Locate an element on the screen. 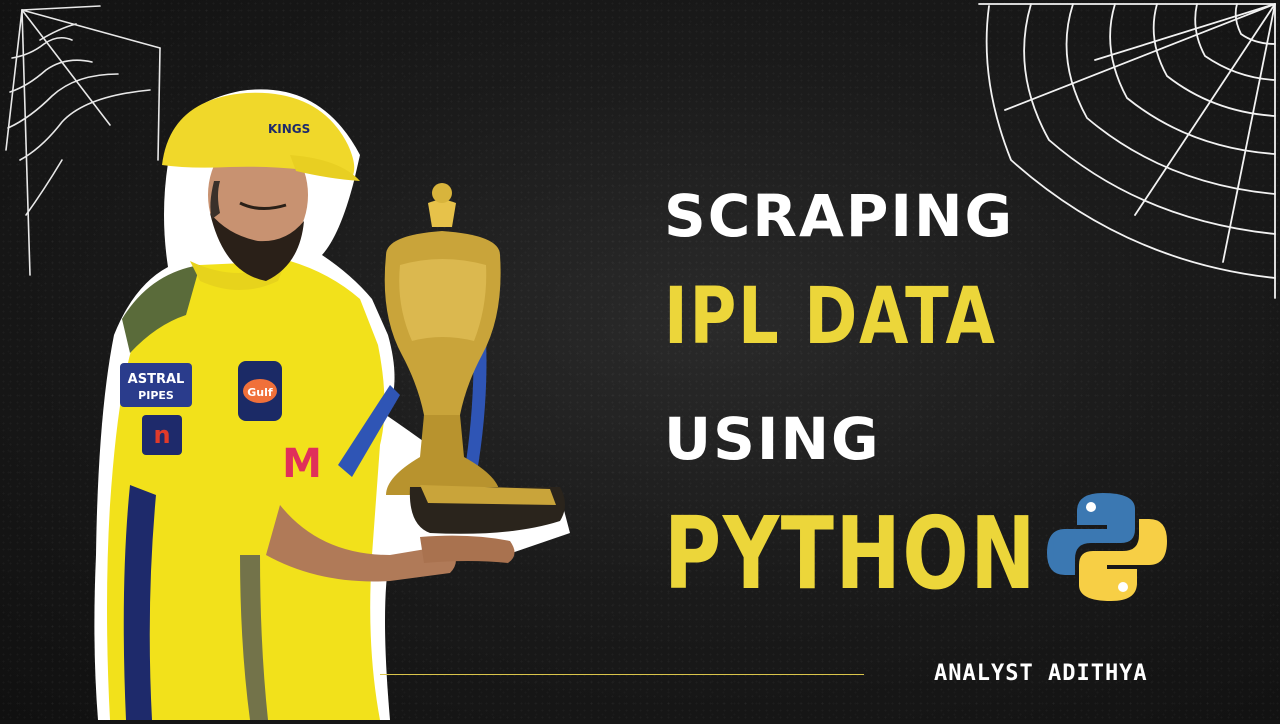 The width and height of the screenshot is (1280, 724). author-credit: ANALYST ADITHYA is located at coordinates (1041, 673).